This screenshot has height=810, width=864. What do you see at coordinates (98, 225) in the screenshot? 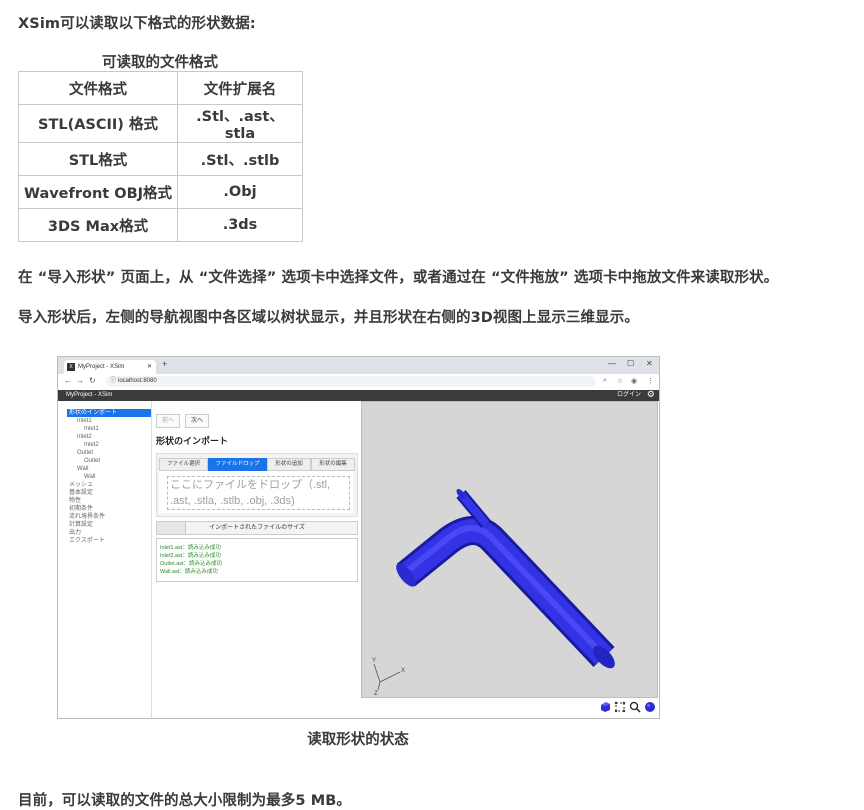
I see `cell-format: 3DS Max格式` at bounding box center [98, 225].